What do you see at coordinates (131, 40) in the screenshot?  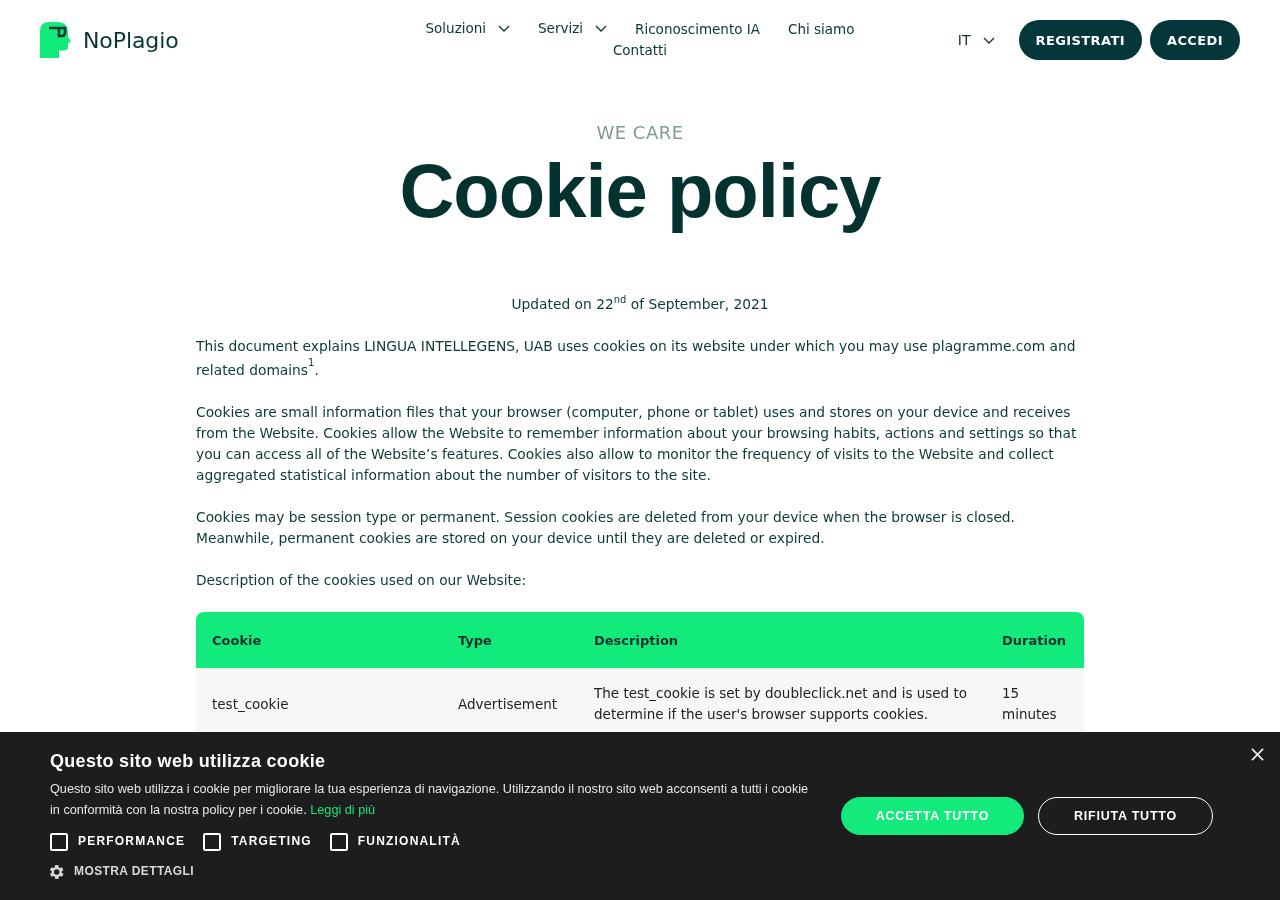 I see `logo-text: NoPlagio` at bounding box center [131, 40].